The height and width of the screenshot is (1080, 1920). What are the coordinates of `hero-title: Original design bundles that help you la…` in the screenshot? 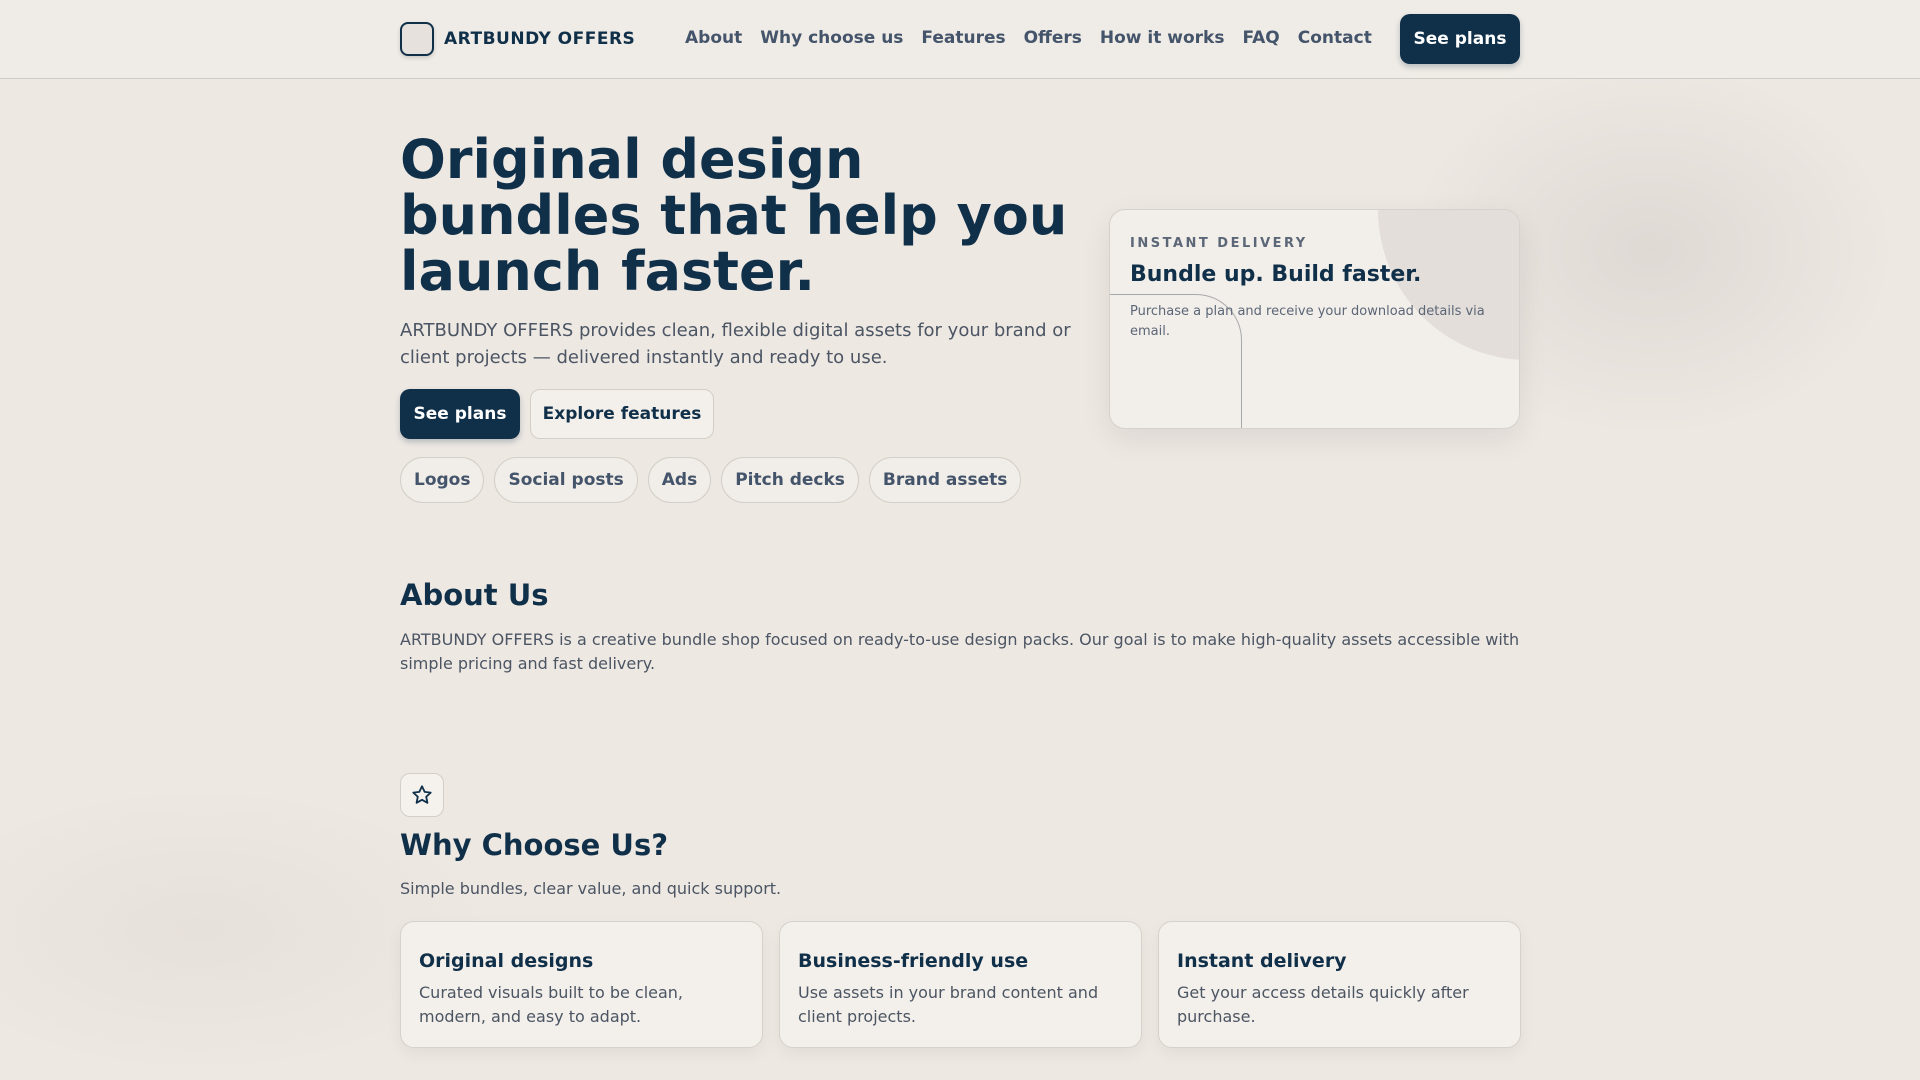 It's located at (734, 215).